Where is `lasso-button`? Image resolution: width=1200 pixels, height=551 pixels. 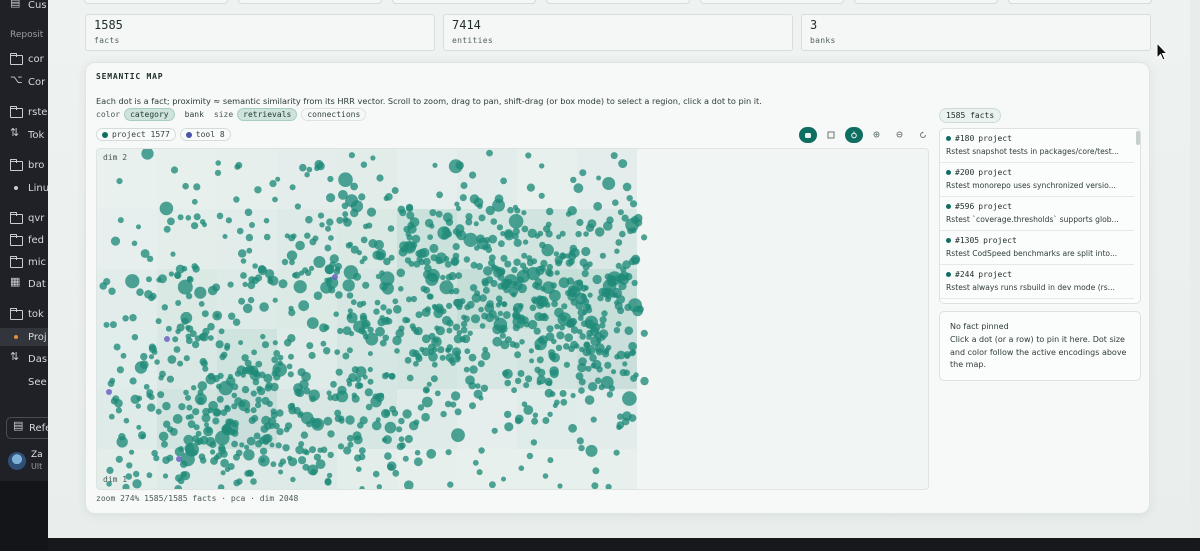 lasso-button is located at coordinates (854, 135).